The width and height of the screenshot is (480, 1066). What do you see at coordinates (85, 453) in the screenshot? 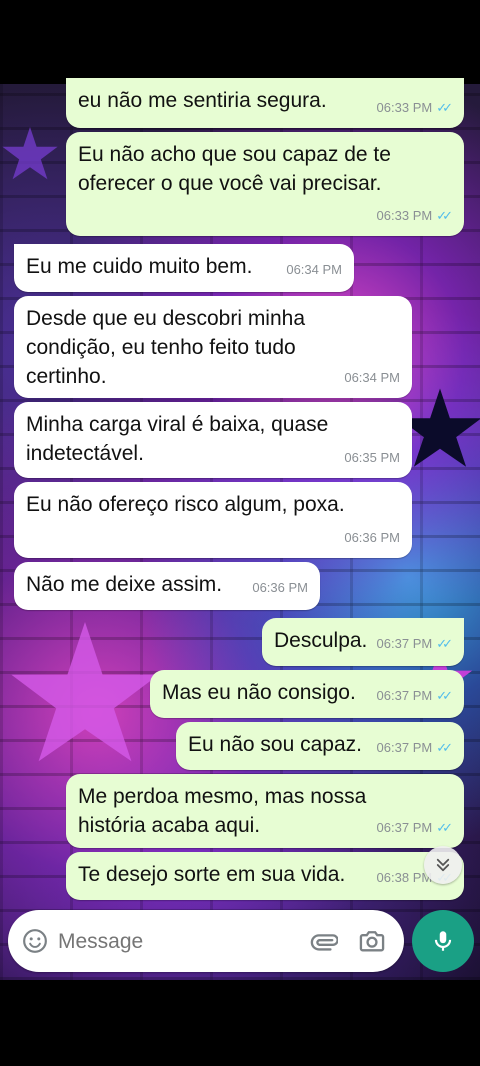
I see `message-text: indetectável.` at bounding box center [85, 453].